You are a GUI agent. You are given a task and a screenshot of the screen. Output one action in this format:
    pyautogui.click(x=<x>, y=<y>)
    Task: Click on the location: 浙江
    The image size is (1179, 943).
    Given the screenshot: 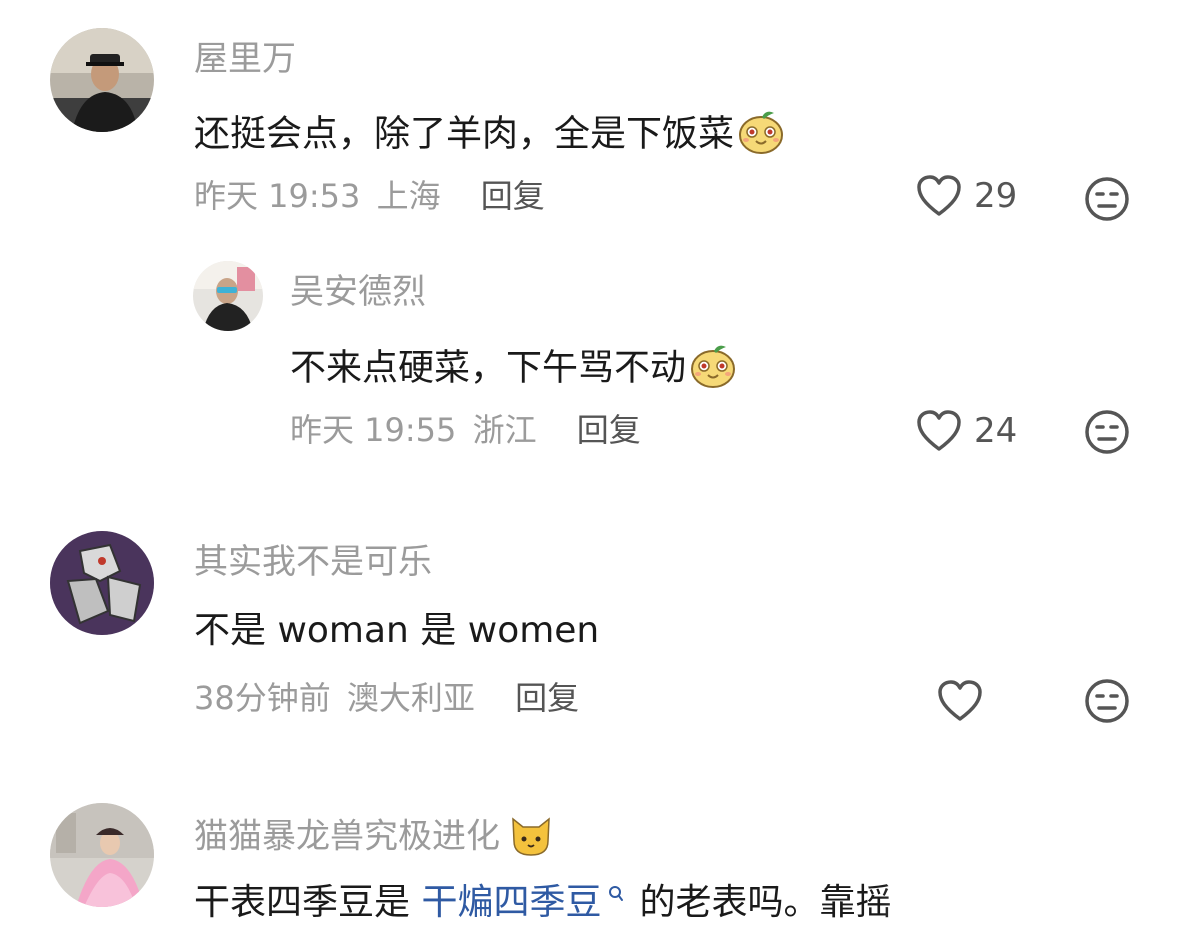 What is the action you would take?
    pyautogui.click(x=504, y=430)
    